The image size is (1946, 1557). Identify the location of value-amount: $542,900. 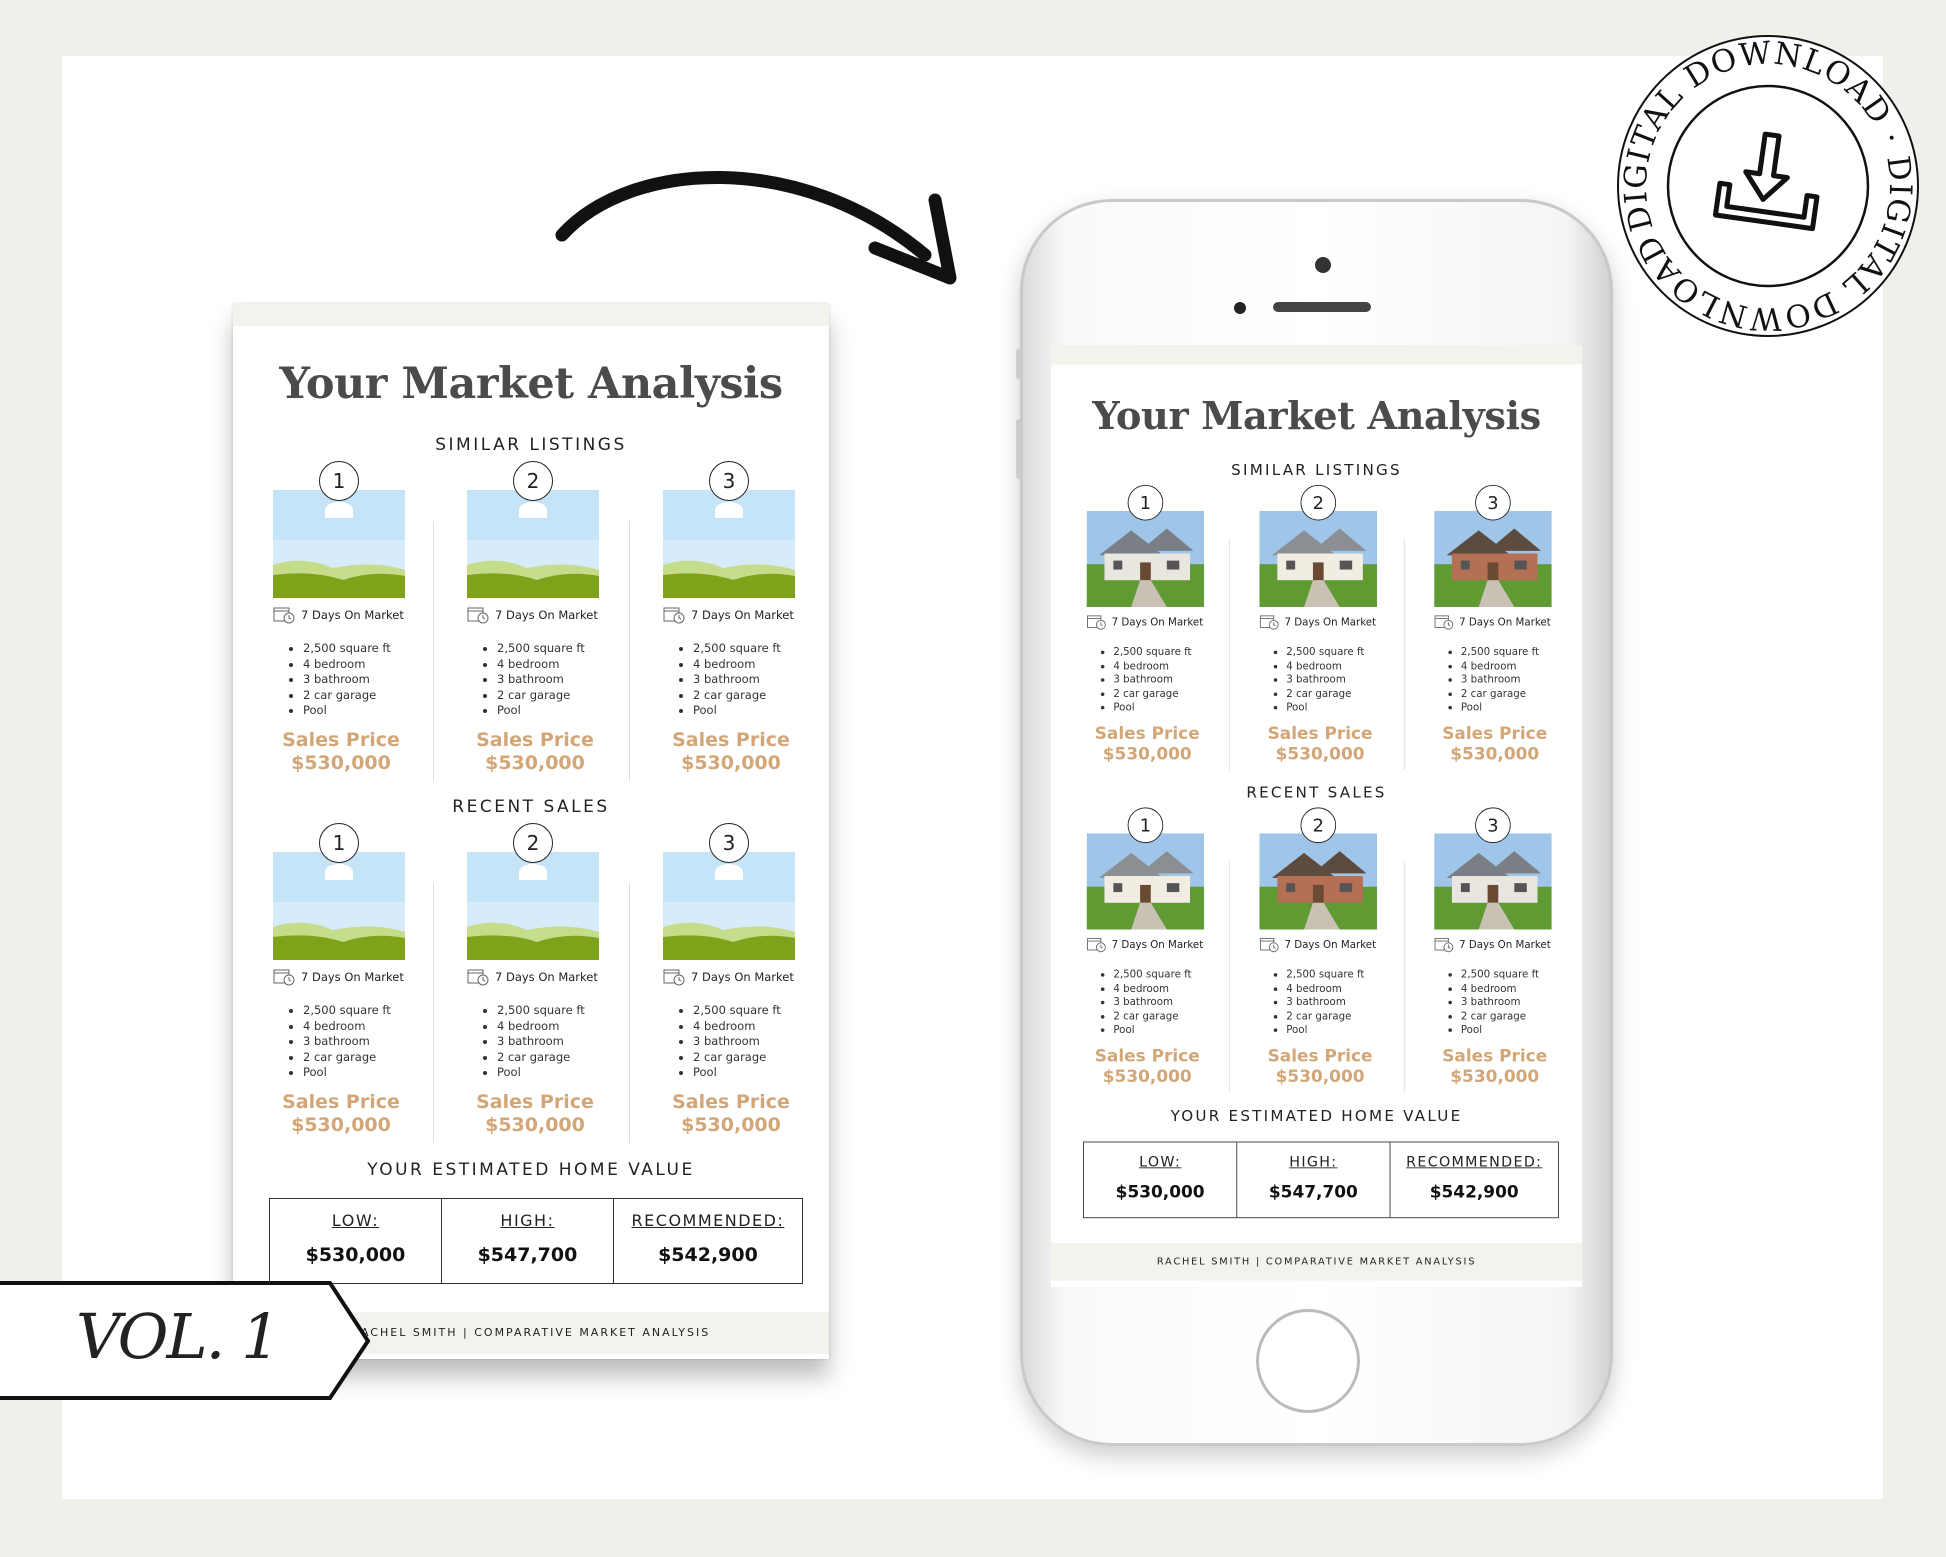
(1474, 1192).